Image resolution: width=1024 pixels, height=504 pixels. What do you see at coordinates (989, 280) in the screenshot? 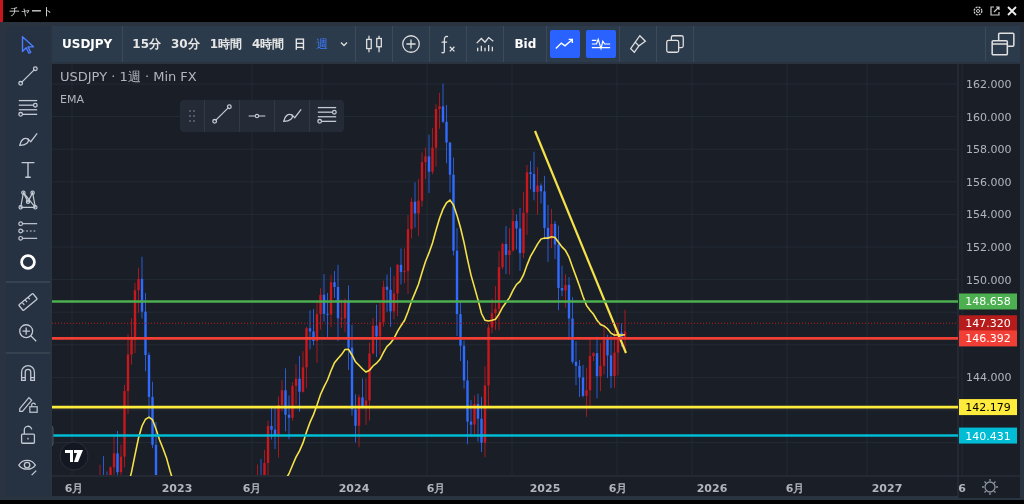
I see `price-tick: 150.000` at bounding box center [989, 280].